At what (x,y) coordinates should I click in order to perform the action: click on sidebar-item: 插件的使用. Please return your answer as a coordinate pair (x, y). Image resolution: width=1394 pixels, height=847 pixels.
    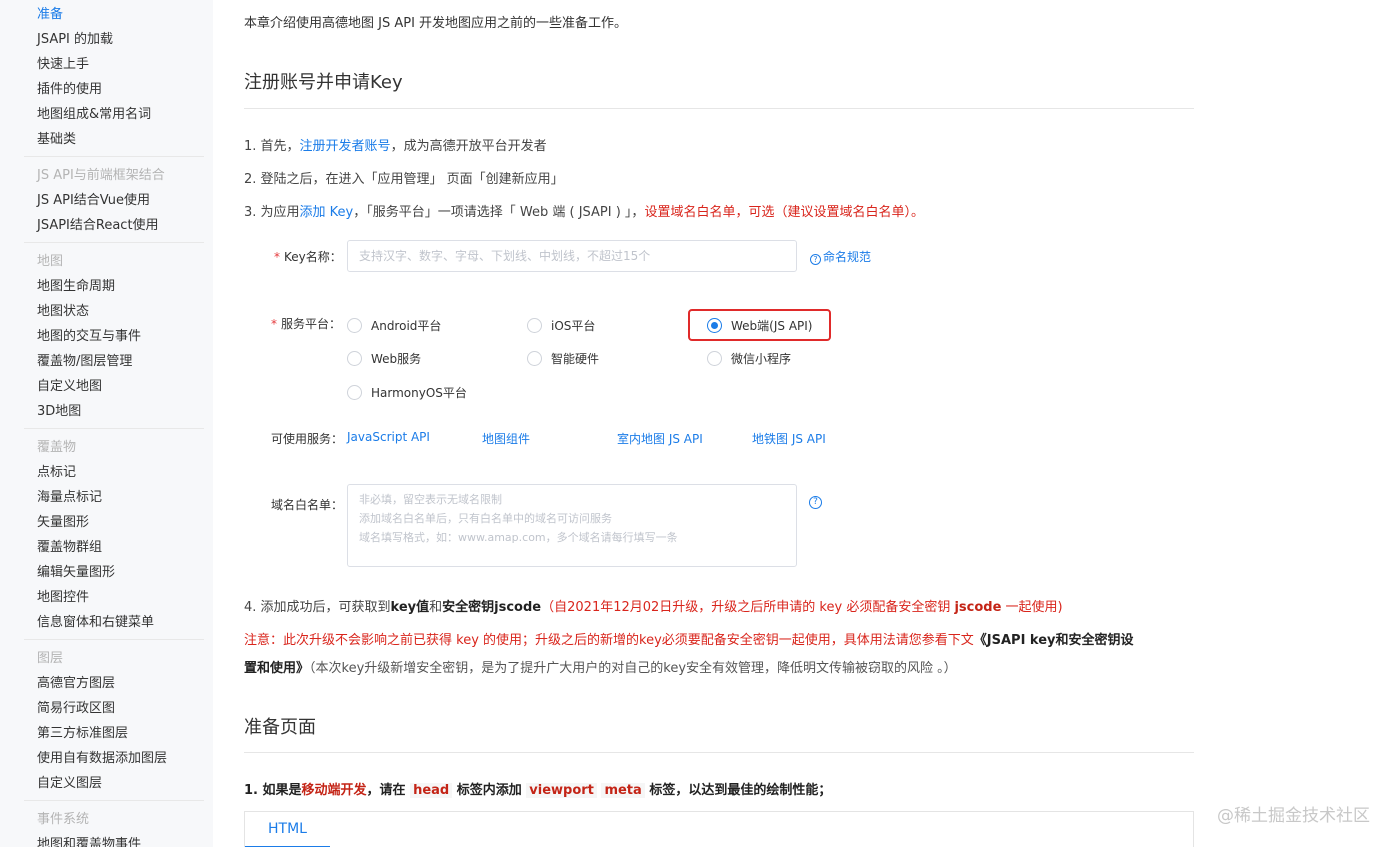
    Looking at the image, I should click on (114, 89).